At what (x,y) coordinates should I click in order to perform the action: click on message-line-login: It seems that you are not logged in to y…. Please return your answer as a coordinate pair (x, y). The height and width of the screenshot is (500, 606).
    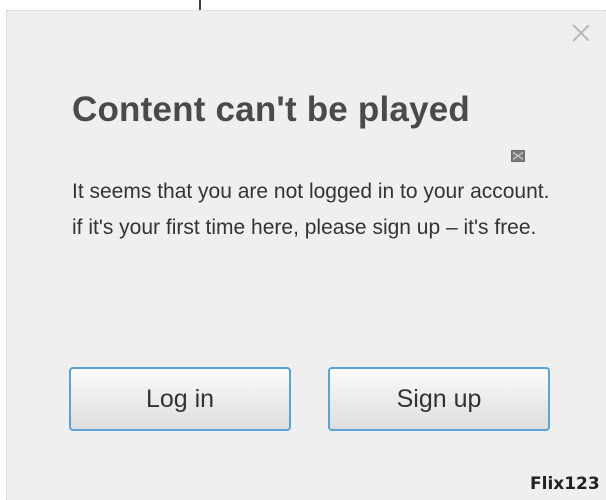
    Looking at the image, I should click on (311, 191).